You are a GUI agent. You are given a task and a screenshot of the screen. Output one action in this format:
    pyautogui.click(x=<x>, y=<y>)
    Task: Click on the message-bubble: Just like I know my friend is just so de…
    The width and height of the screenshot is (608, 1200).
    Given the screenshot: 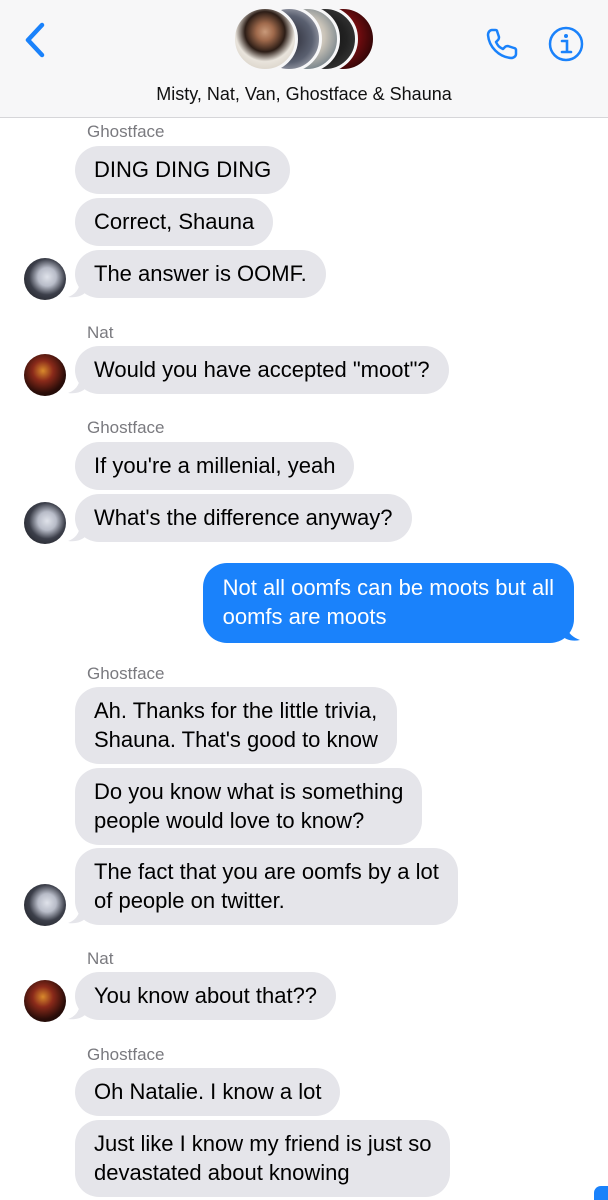 What is the action you would take?
    pyautogui.click(x=263, y=1158)
    